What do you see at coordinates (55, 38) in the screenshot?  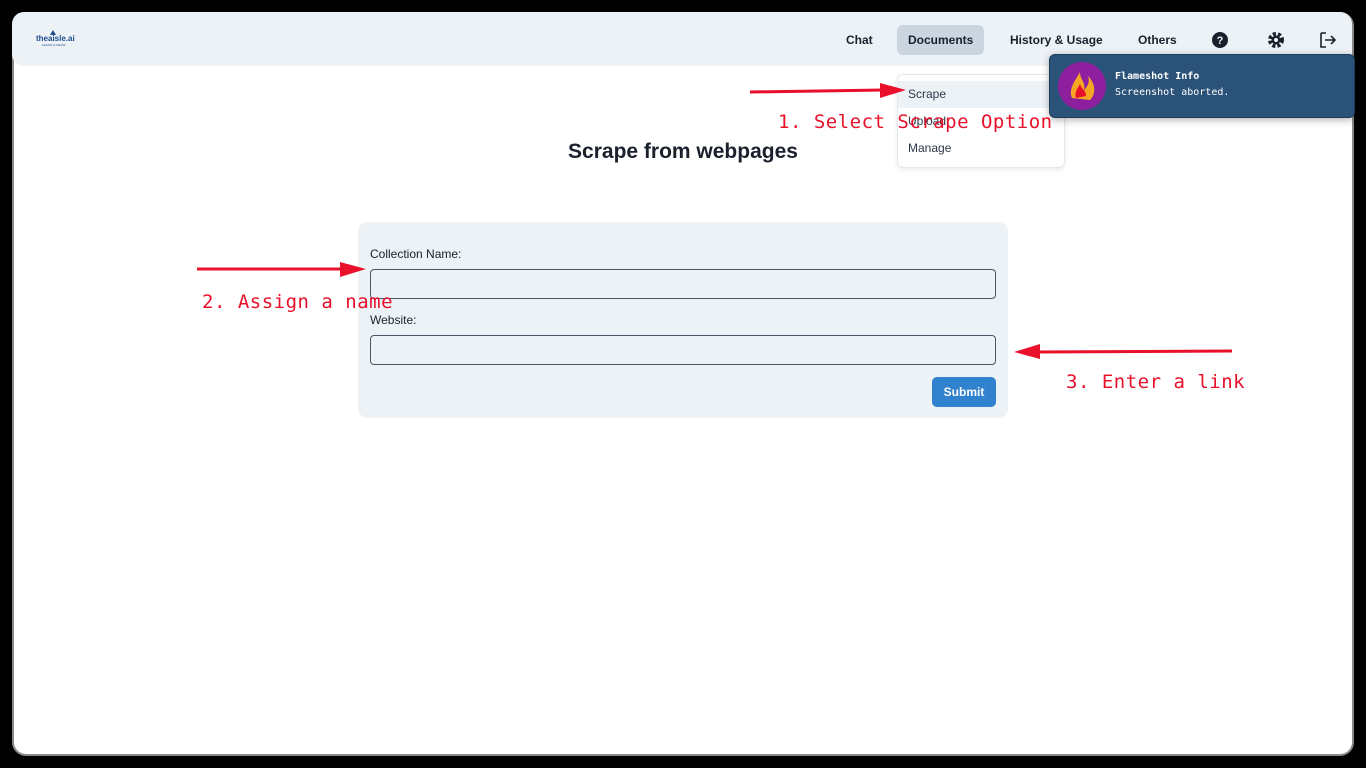 I see `logo-text: theaisle.ai` at bounding box center [55, 38].